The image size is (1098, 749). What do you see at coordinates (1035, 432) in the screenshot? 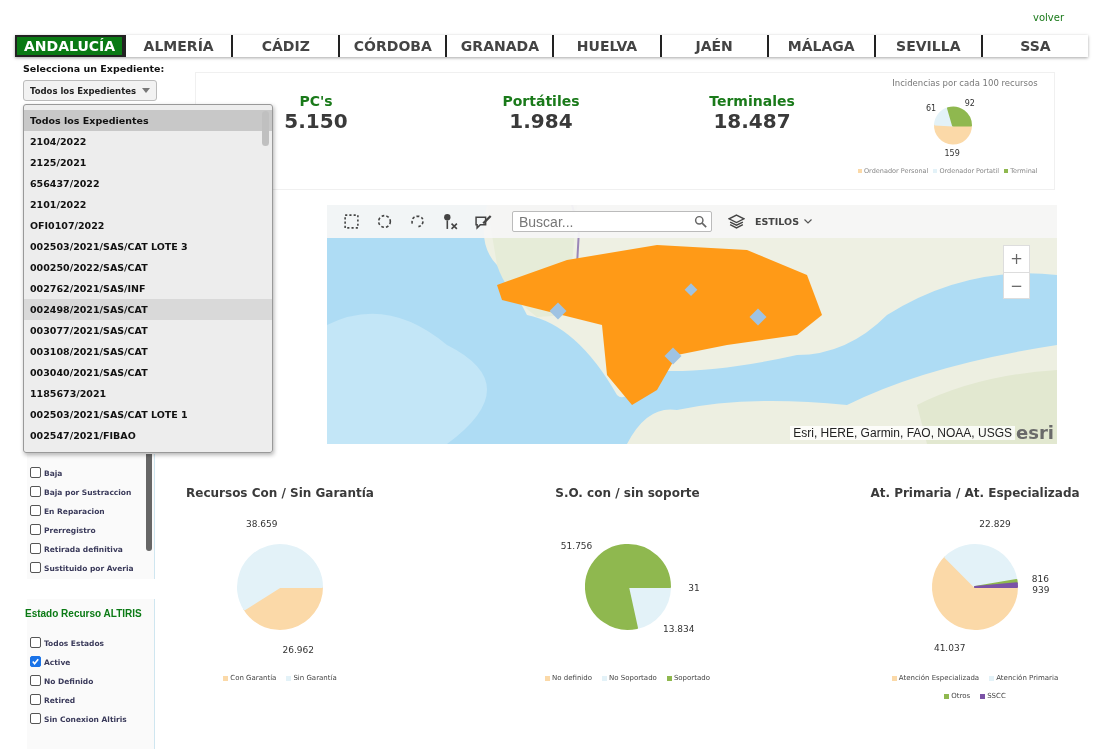
I see `map-logo: esri` at bounding box center [1035, 432].